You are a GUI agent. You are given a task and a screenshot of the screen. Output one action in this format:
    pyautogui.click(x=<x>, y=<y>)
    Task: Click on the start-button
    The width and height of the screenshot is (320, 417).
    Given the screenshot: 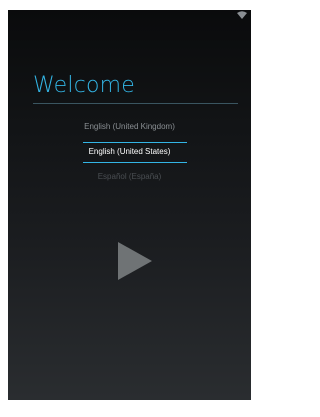 What is the action you would take?
    pyautogui.click(x=136, y=260)
    